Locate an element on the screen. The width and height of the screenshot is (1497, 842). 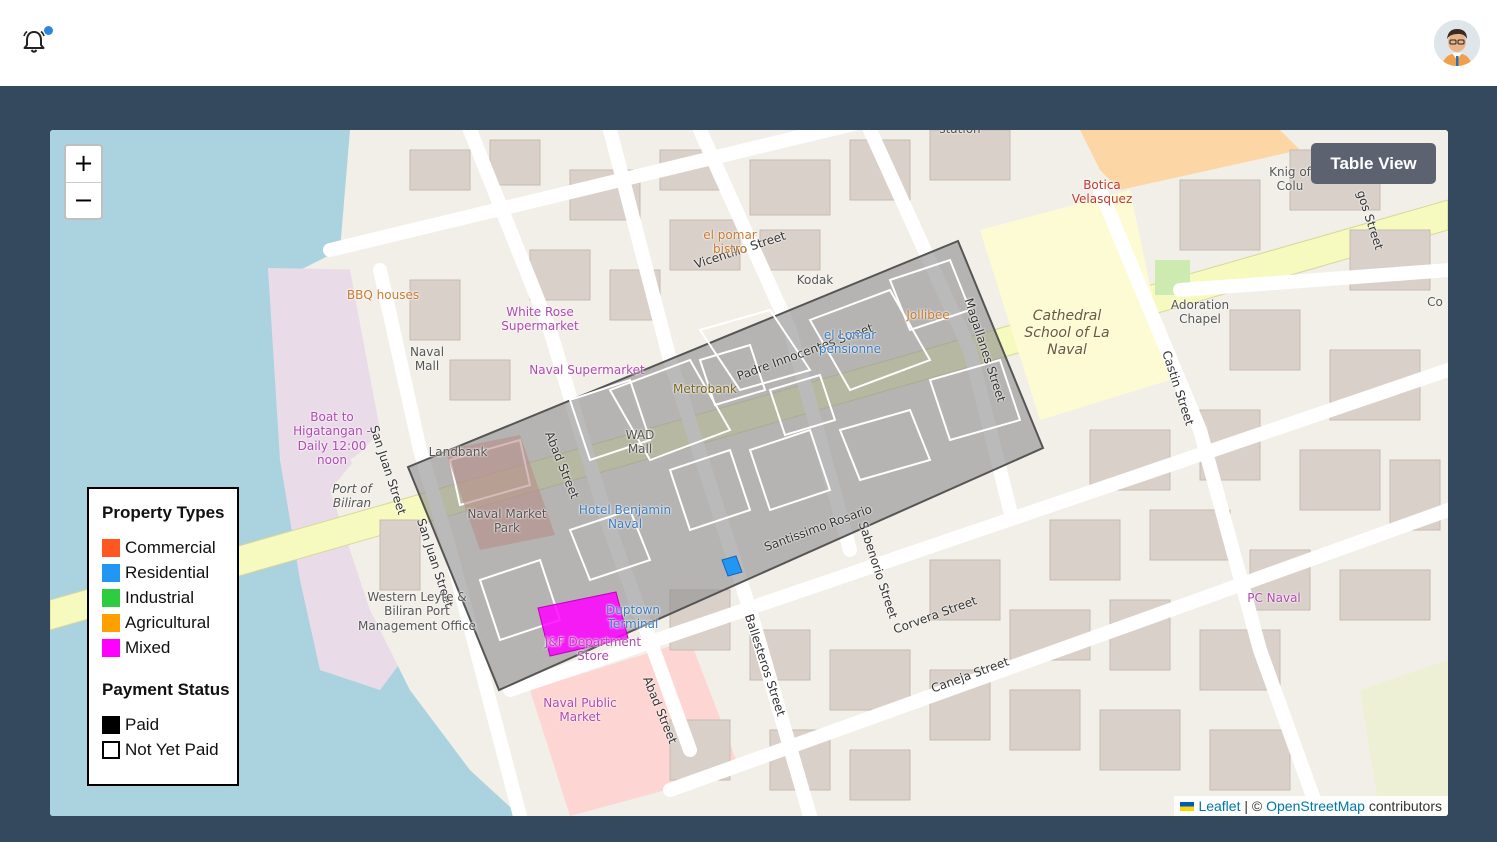
legend-label: Commercial is located at coordinates (170, 547).